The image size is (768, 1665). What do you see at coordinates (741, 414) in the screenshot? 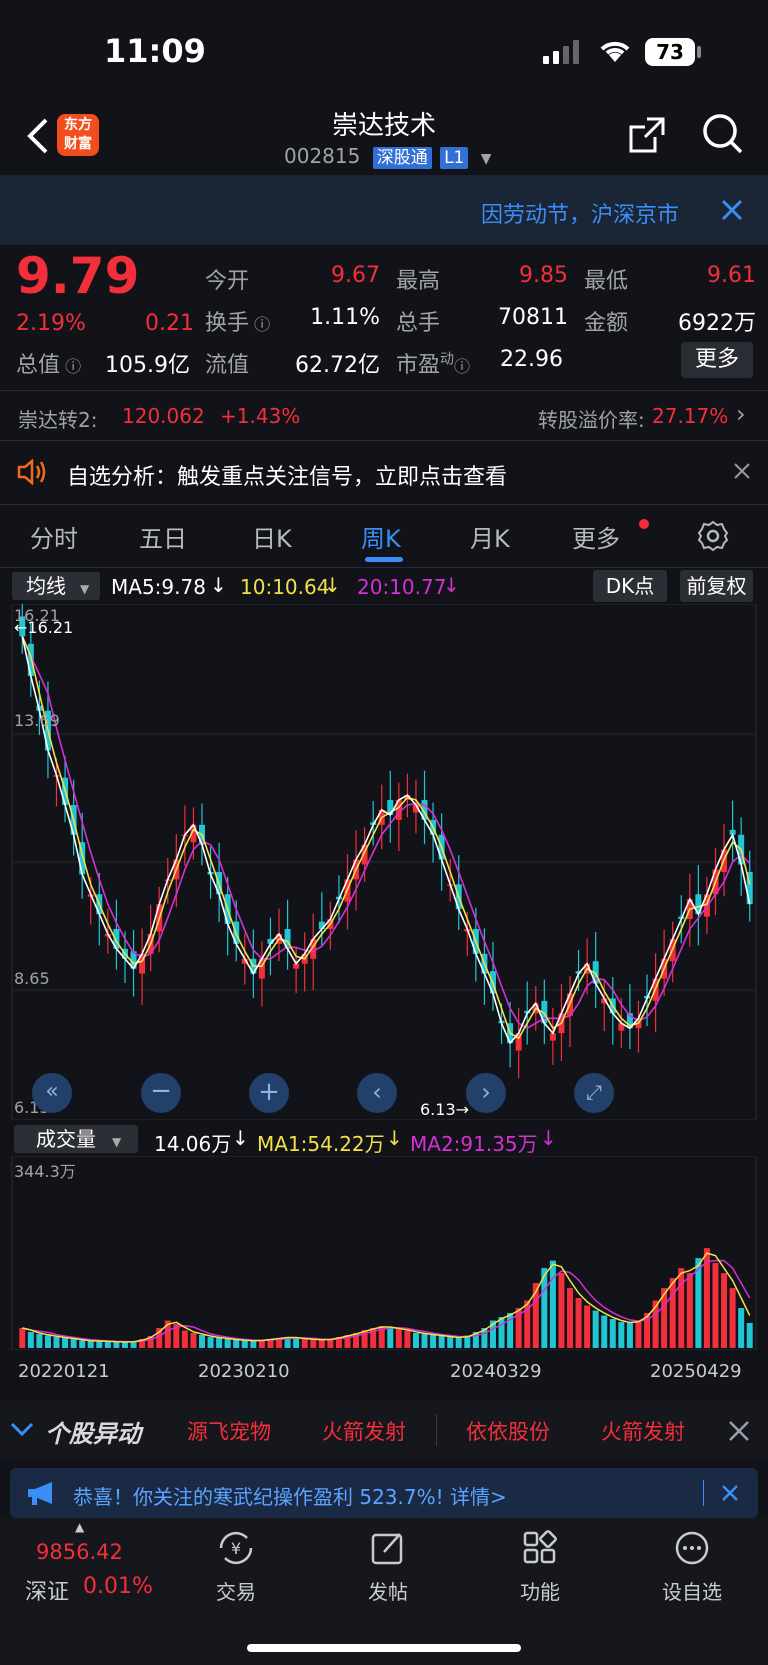
I see `chevron-right-icon: ›` at bounding box center [741, 414].